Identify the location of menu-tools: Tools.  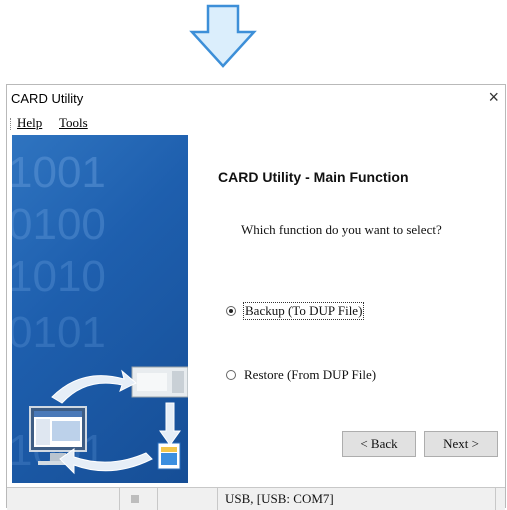
(73, 123).